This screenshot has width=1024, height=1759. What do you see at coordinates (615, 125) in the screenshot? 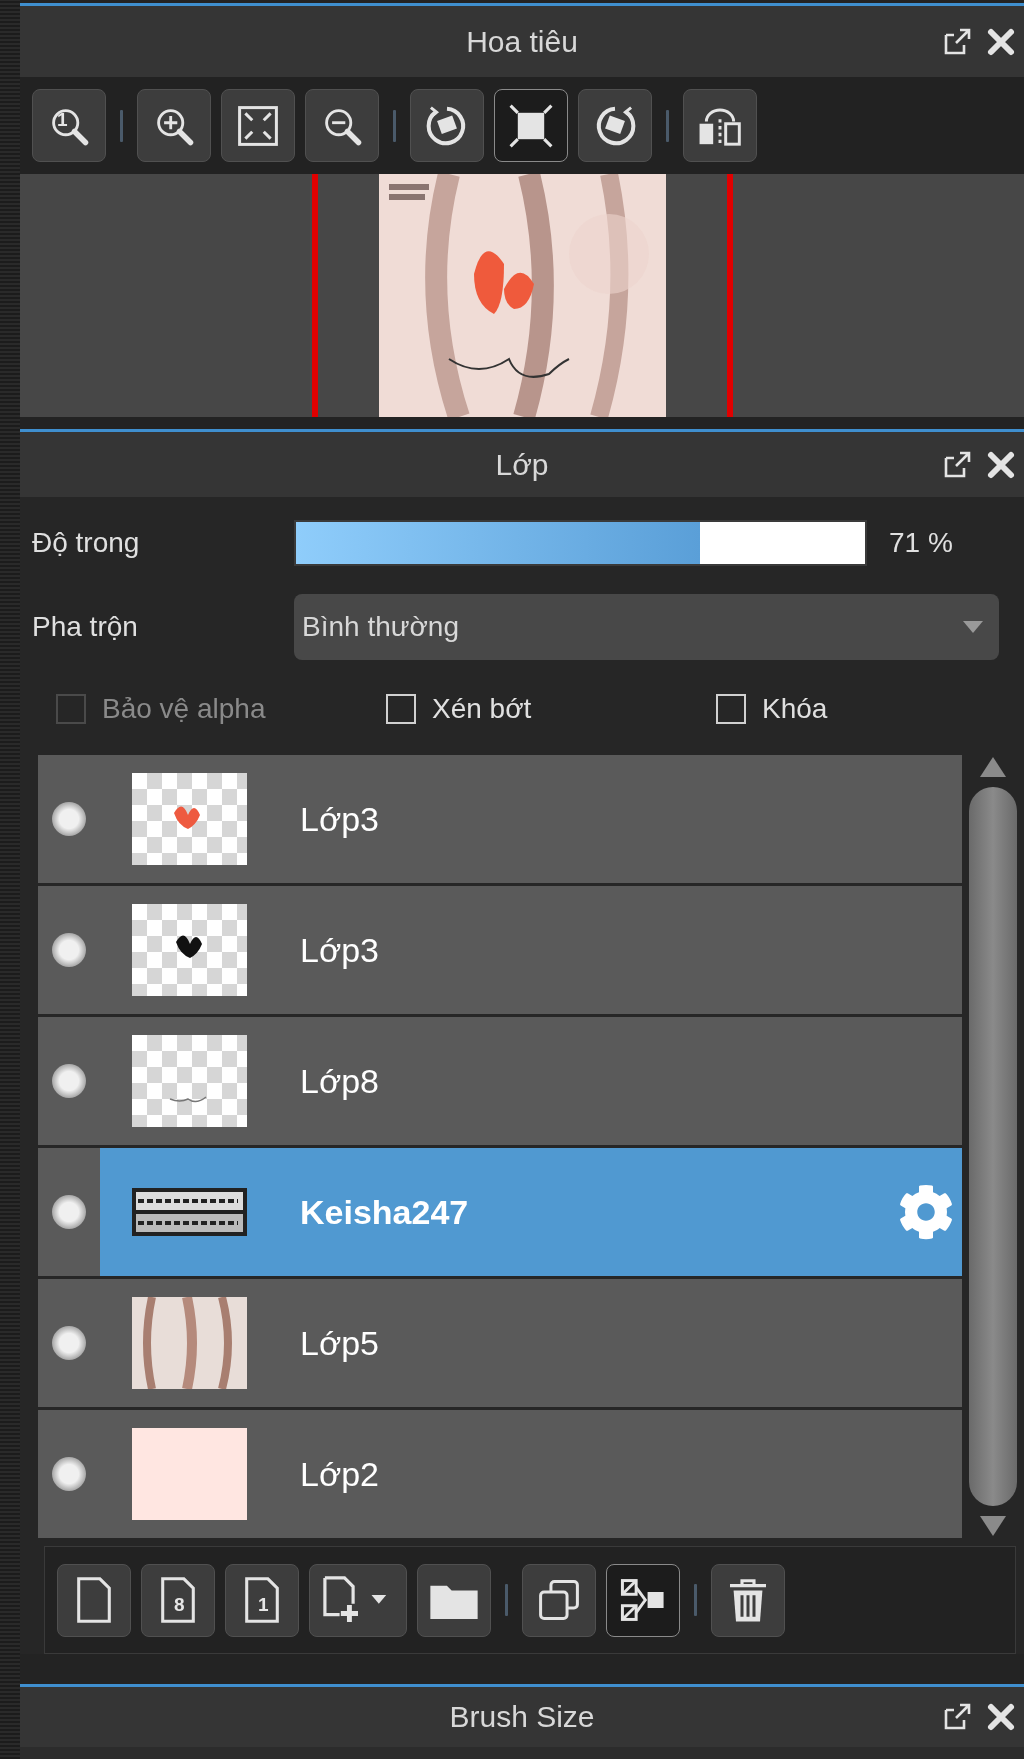
I see `rotate-right-button` at bounding box center [615, 125].